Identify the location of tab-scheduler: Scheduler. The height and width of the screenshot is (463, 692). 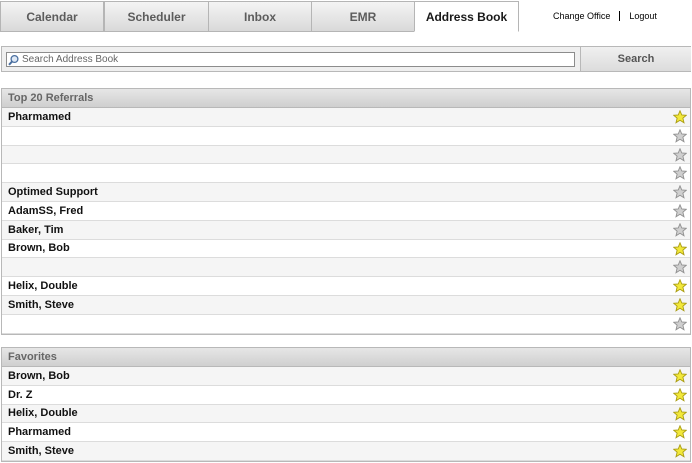
(156, 16).